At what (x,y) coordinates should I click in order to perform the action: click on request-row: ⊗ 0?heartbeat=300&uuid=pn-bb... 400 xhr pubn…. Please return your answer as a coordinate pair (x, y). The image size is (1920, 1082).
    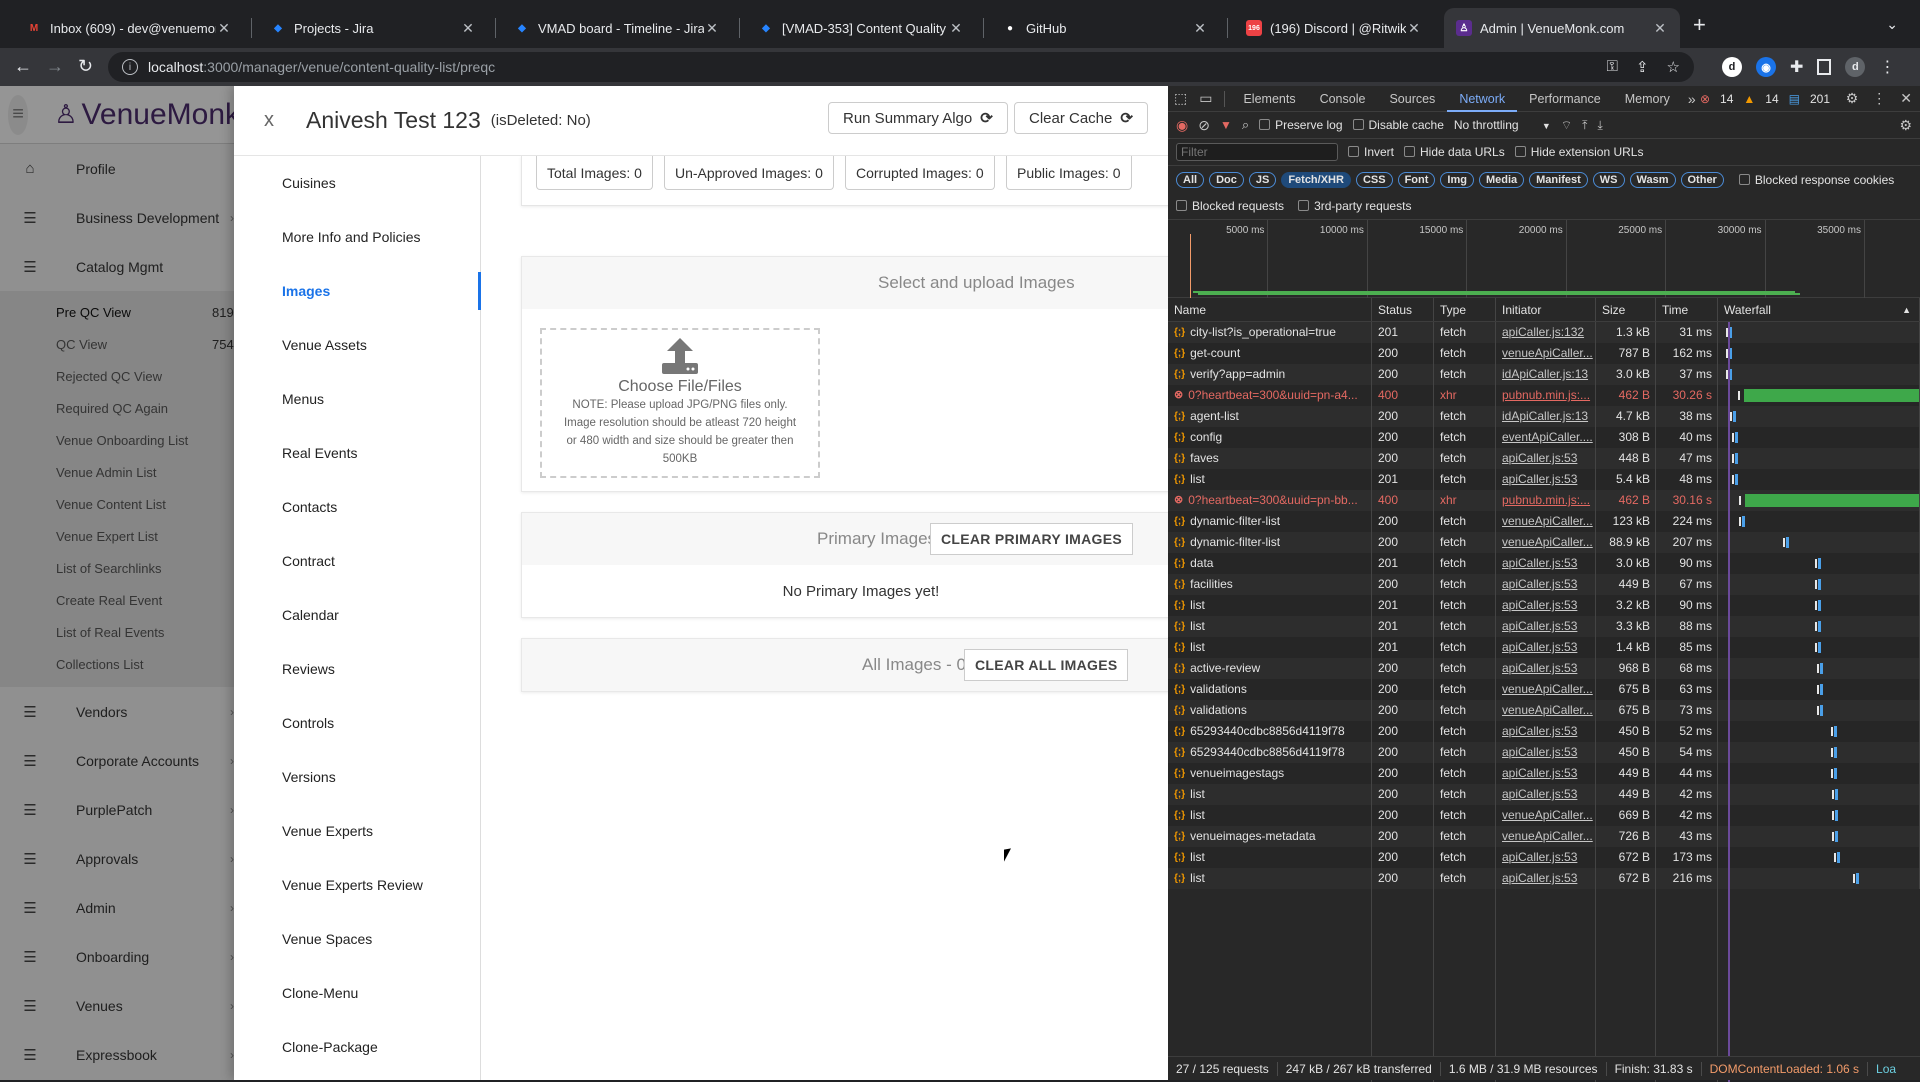
    Looking at the image, I should click on (1544, 500).